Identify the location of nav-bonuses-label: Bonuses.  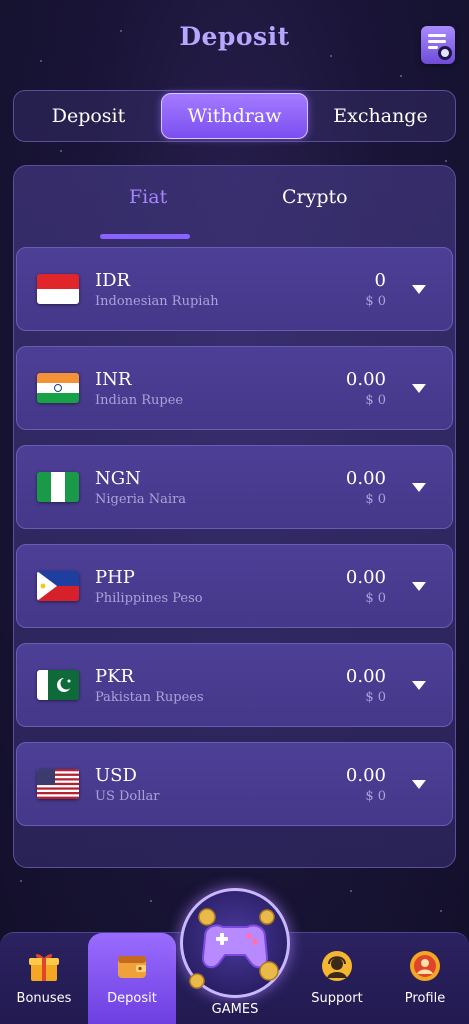
(44, 998).